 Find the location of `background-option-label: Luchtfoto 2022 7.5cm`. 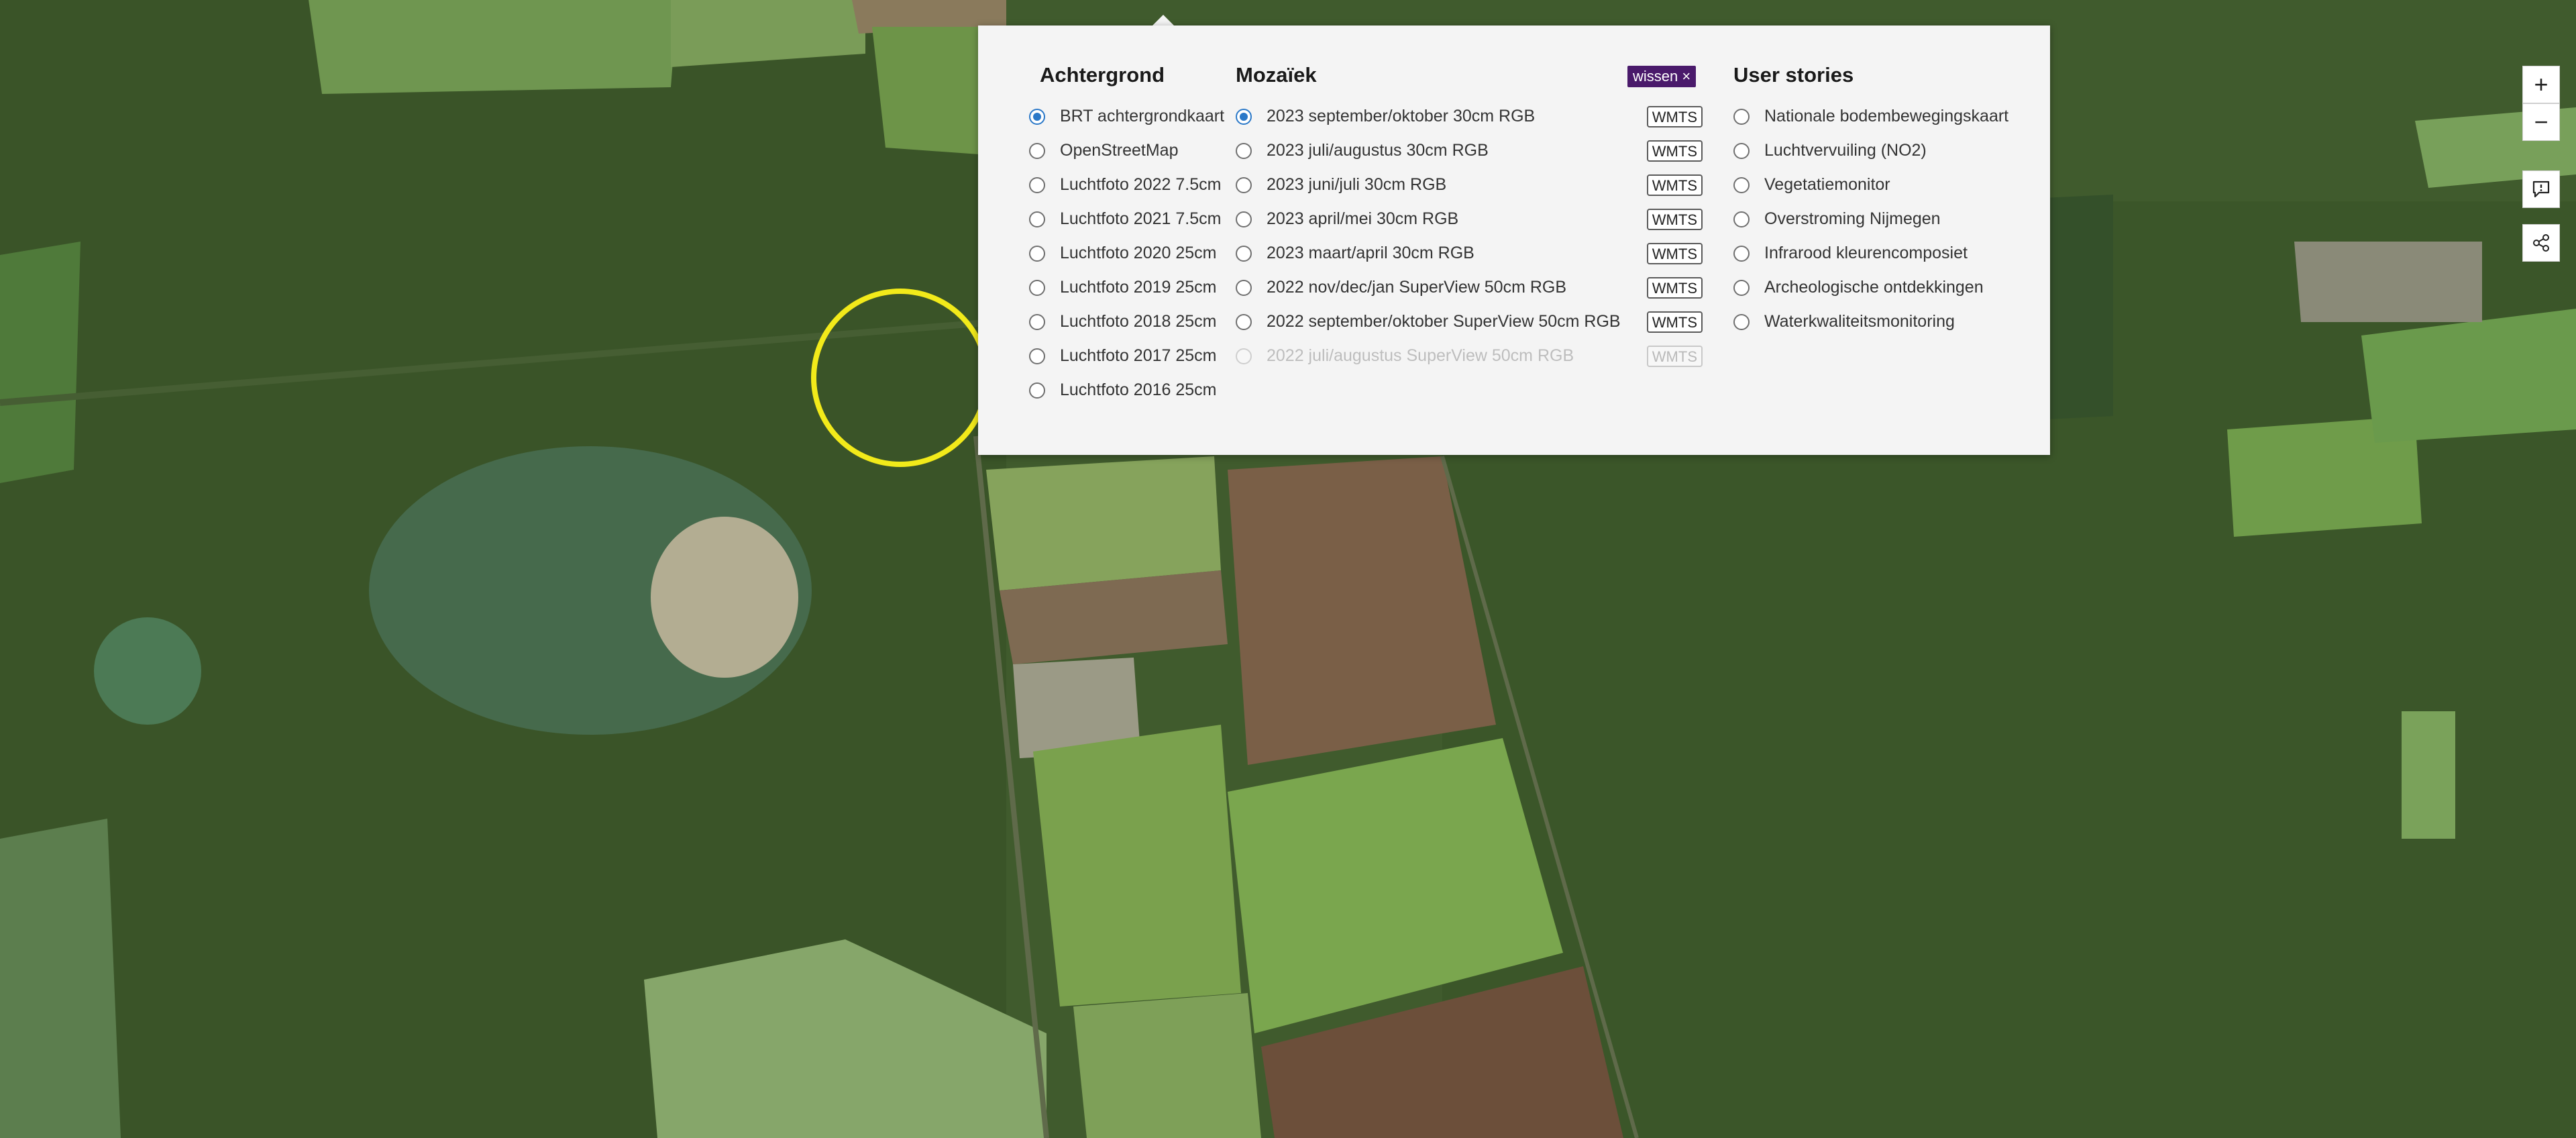

background-option-label: Luchtfoto 2022 7.5cm is located at coordinates (1141, 184).